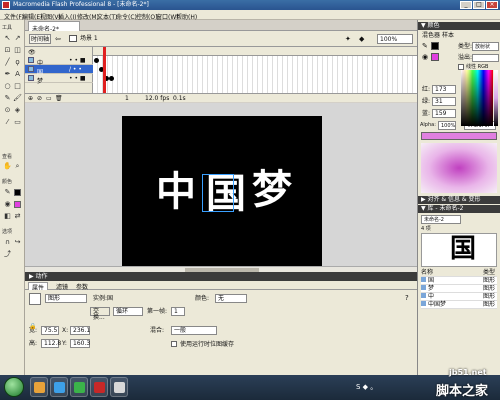 This screenshot has height=400, width=500. What do you see at coordinates (444, 113) in the screenshot?
I see `blue-input: 159` at bounding box center [444, 113].